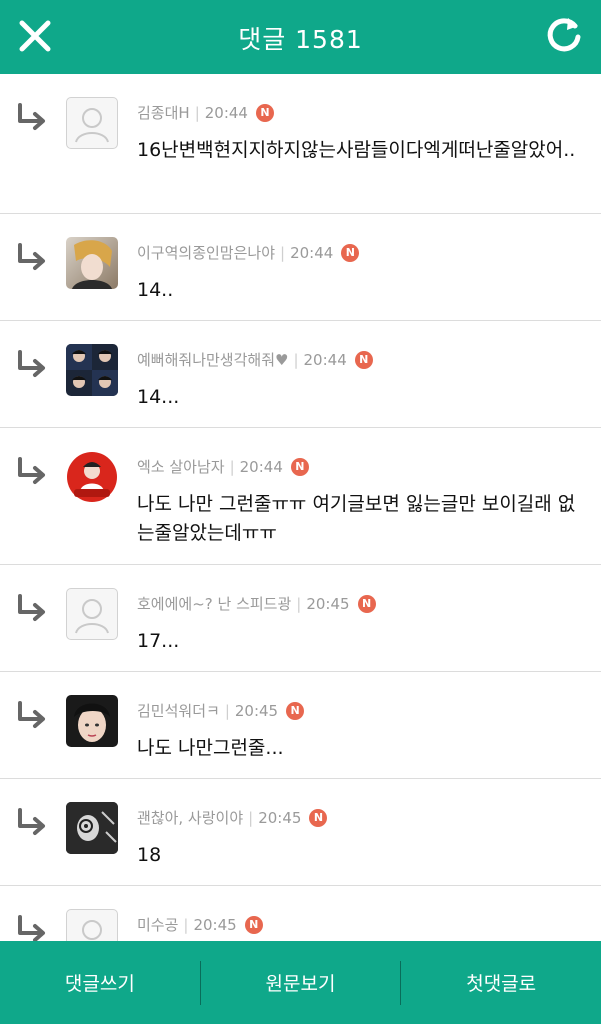 The image size is (601, 1024). I want to click on username: 김종대H, so click(163, 112).